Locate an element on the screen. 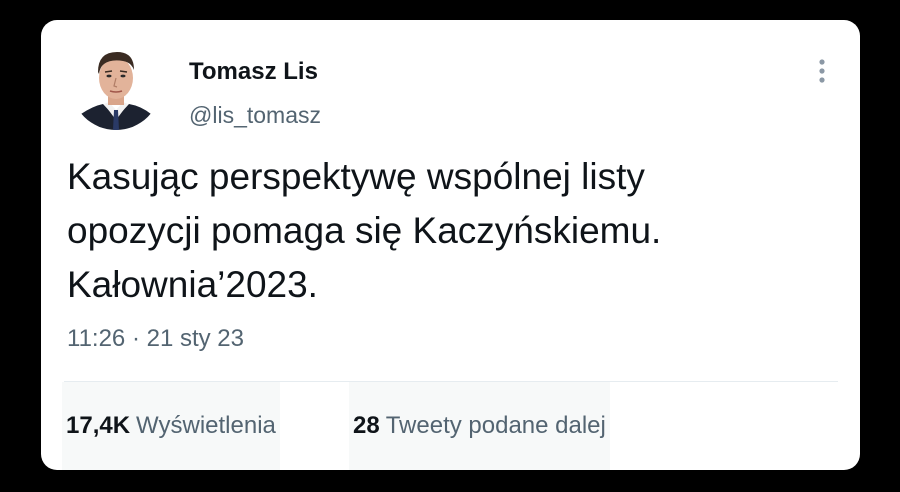 The image size is (900, 492). more-vertical-icon is located at coordinates (822, 71).